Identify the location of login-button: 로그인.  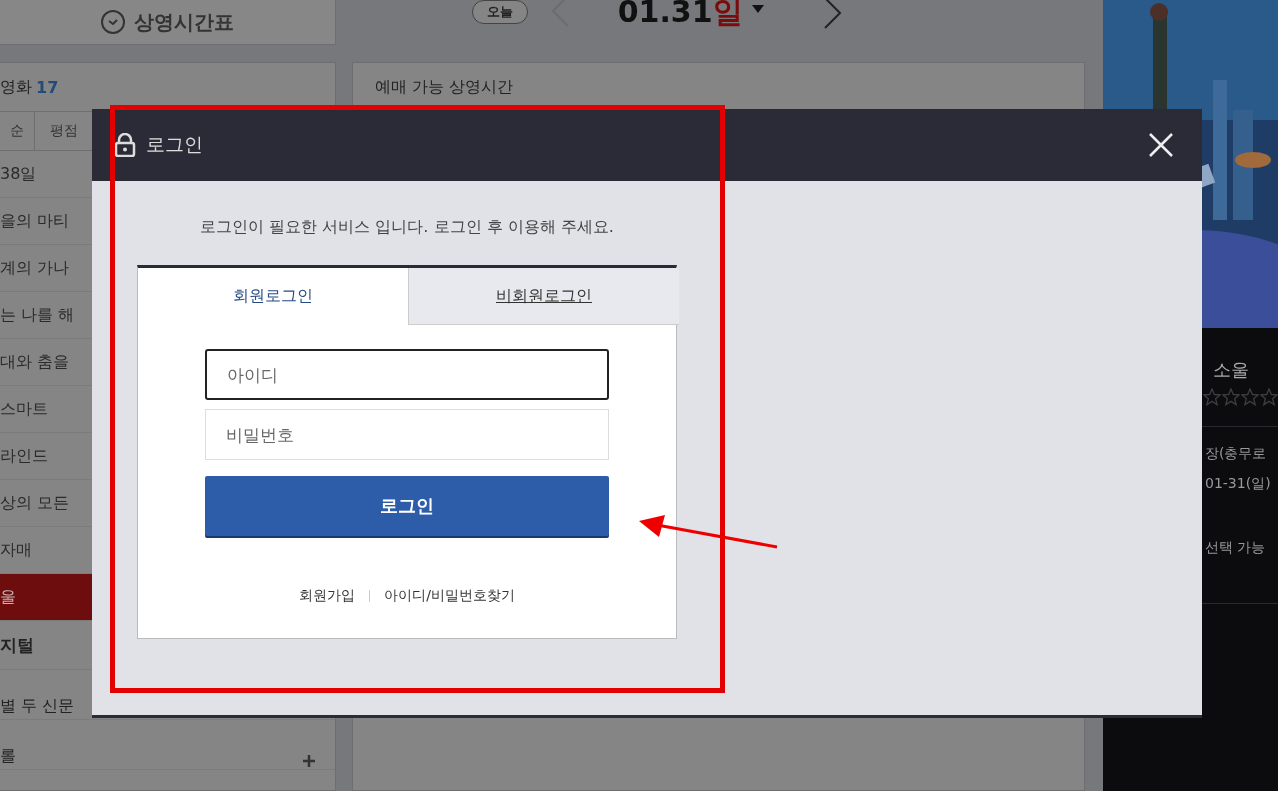
(407, 506).